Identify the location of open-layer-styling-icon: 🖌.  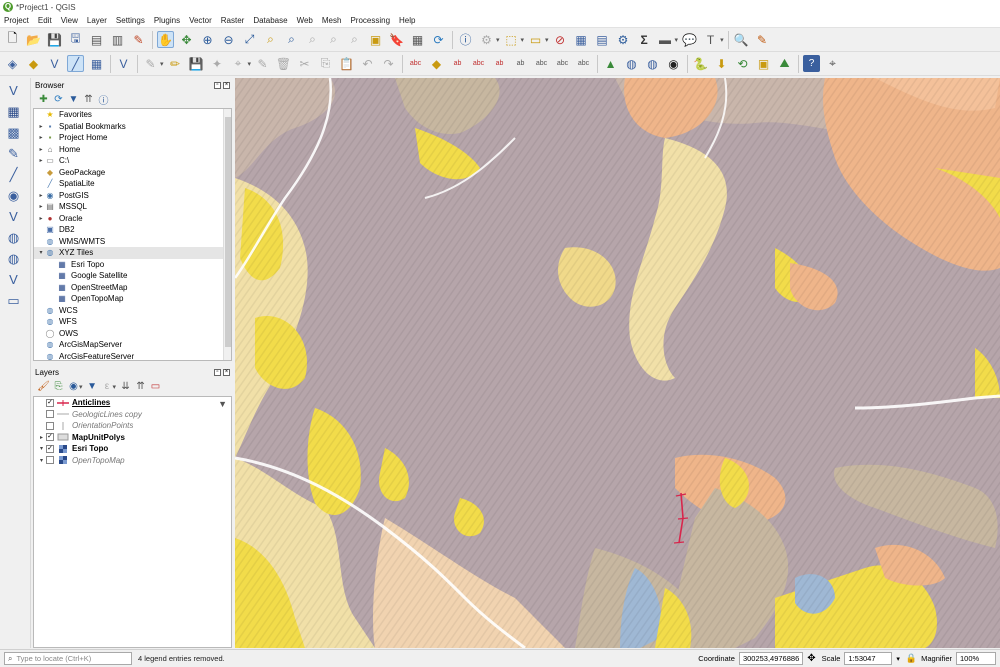
(43, 386).